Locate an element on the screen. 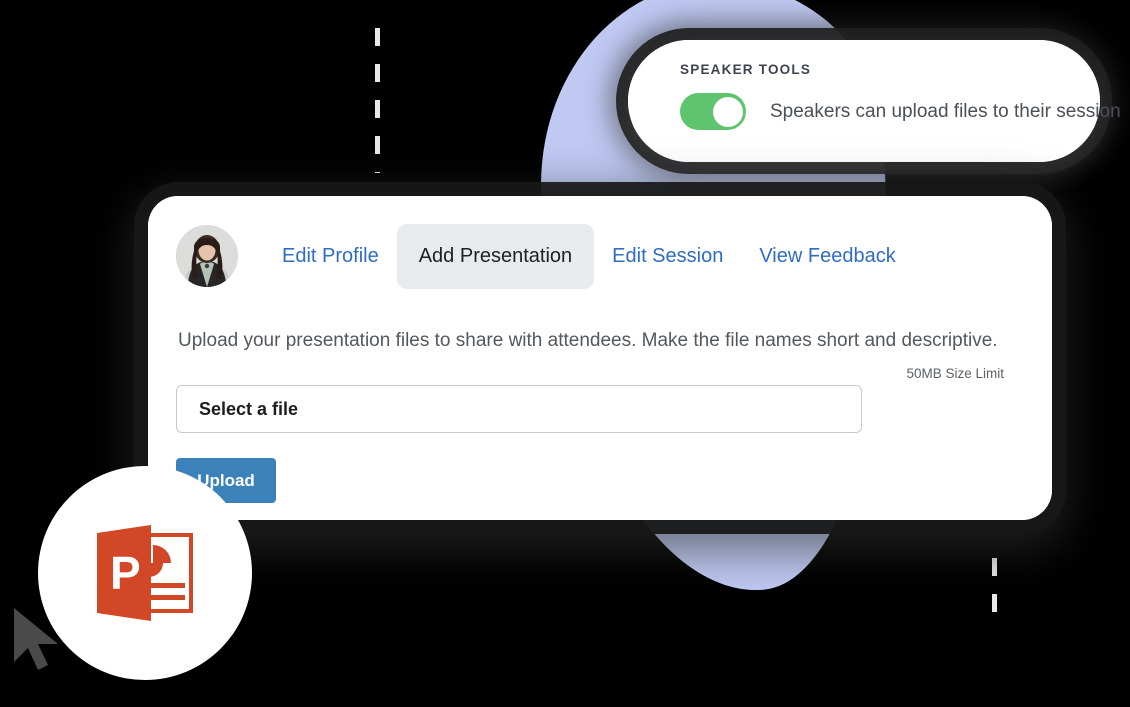  dashed-guide-line-bottom is located at coordinates (994, 592).